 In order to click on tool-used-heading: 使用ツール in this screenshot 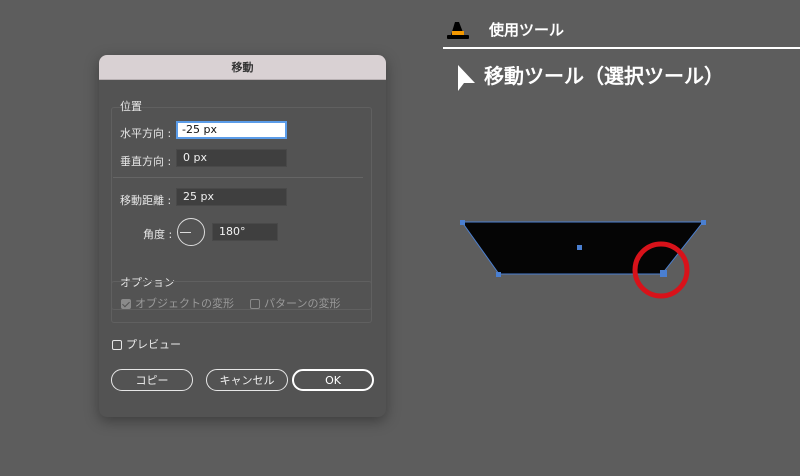, I will do `click(527, 30)`.